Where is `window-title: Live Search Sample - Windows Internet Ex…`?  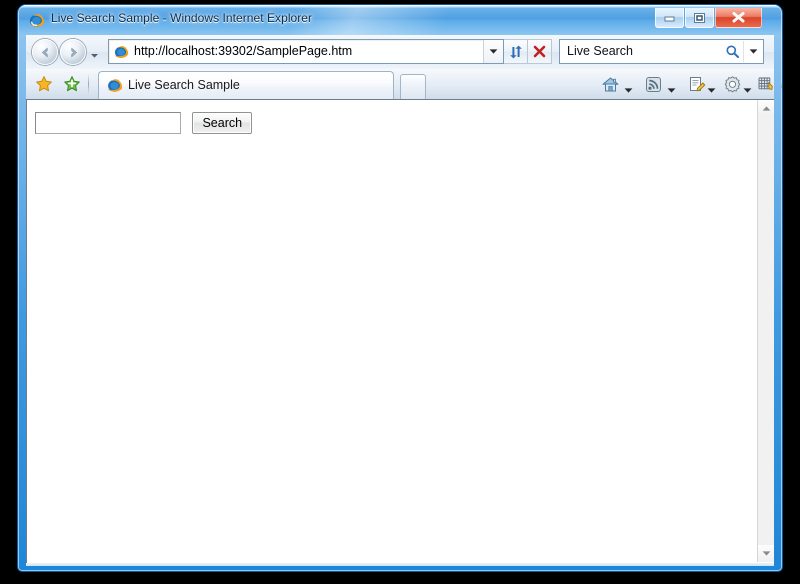 window-title: Live Search Sample - Windows Internet Ex… is located at coordinates (182, 18).